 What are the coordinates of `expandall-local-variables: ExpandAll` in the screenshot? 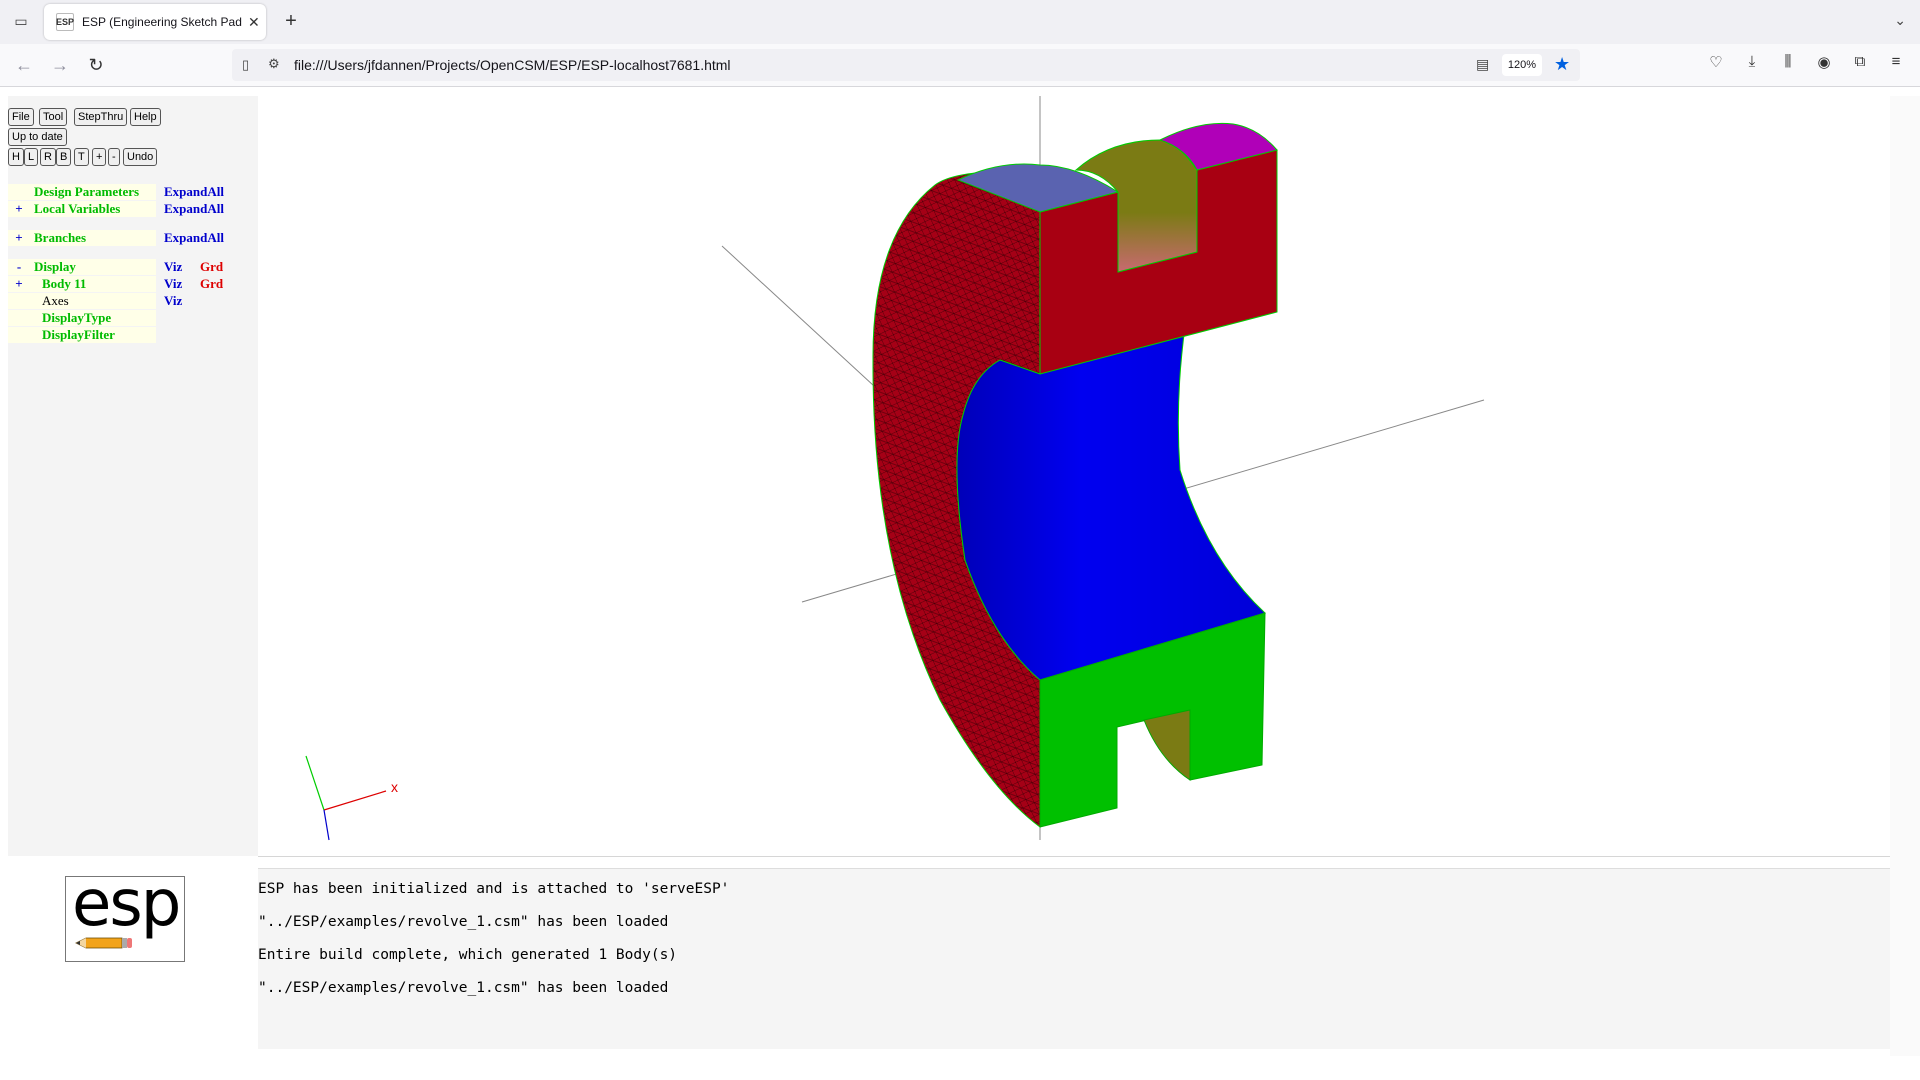 It's located at (194, 209).